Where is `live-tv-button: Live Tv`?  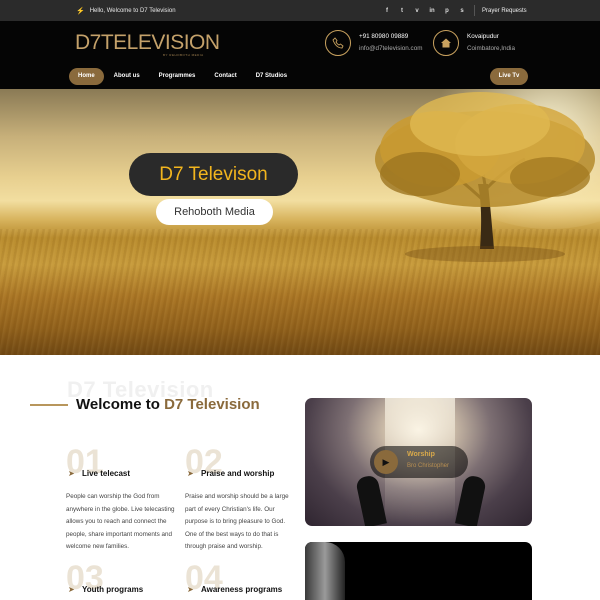 live-tv-button: Live Tv is located at coordinates (509, 76).